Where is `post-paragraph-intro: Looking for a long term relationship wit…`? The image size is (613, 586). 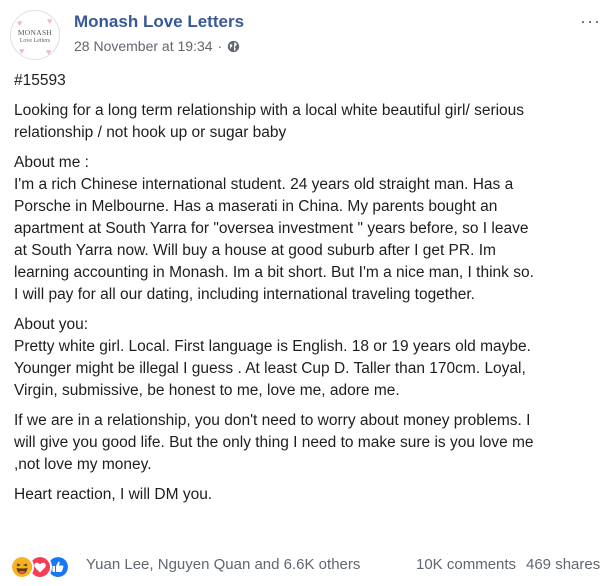 post-paragraph-intro: Looking for a long term relationship wit… is located at coordinates (309, 122).